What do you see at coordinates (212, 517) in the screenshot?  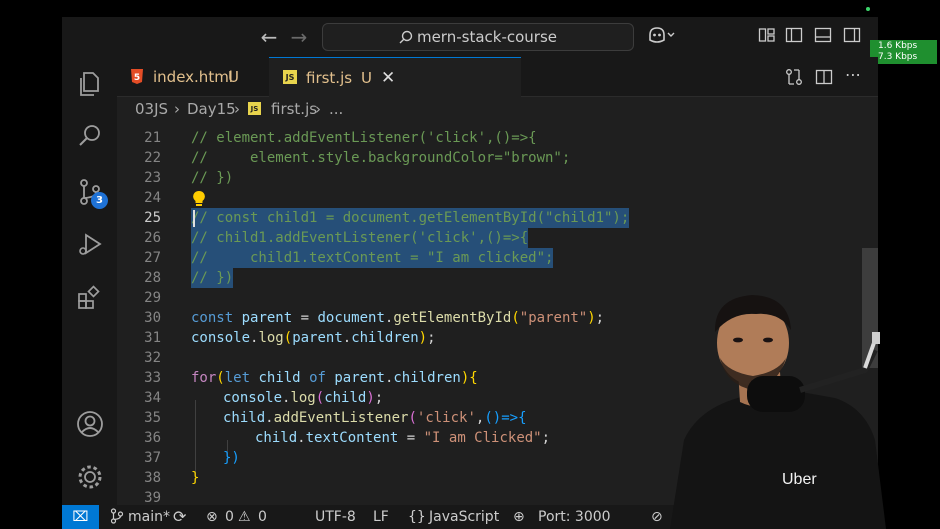 I see `error-icon: ⊗` at bounding box center [212, 517].